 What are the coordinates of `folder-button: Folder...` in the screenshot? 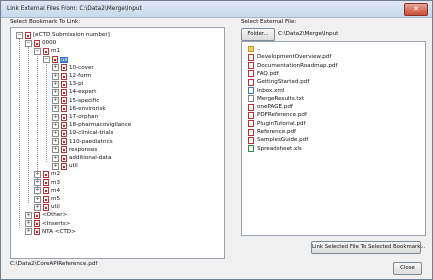 It's located at (258, 34).